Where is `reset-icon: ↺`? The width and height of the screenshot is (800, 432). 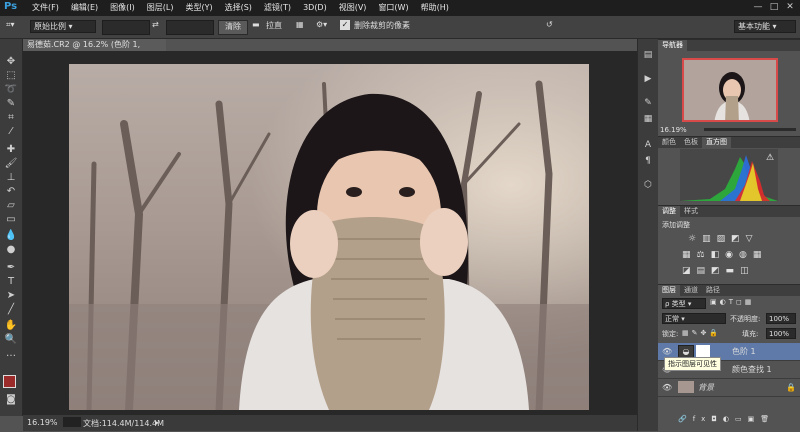
reset-icon: ↺ is located at coordinates (552, 26).